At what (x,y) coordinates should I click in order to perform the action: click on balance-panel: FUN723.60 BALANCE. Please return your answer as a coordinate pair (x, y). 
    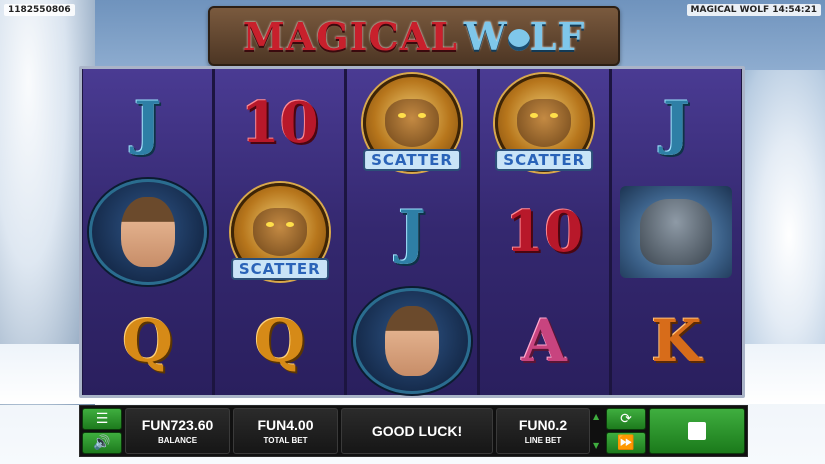
    Looking at the image, I should click on (177, 431).